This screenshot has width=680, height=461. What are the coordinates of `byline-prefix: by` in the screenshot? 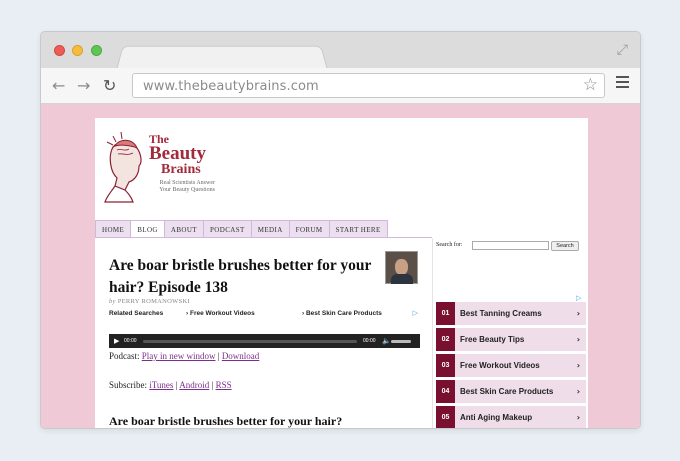 It's located at (112, 301).